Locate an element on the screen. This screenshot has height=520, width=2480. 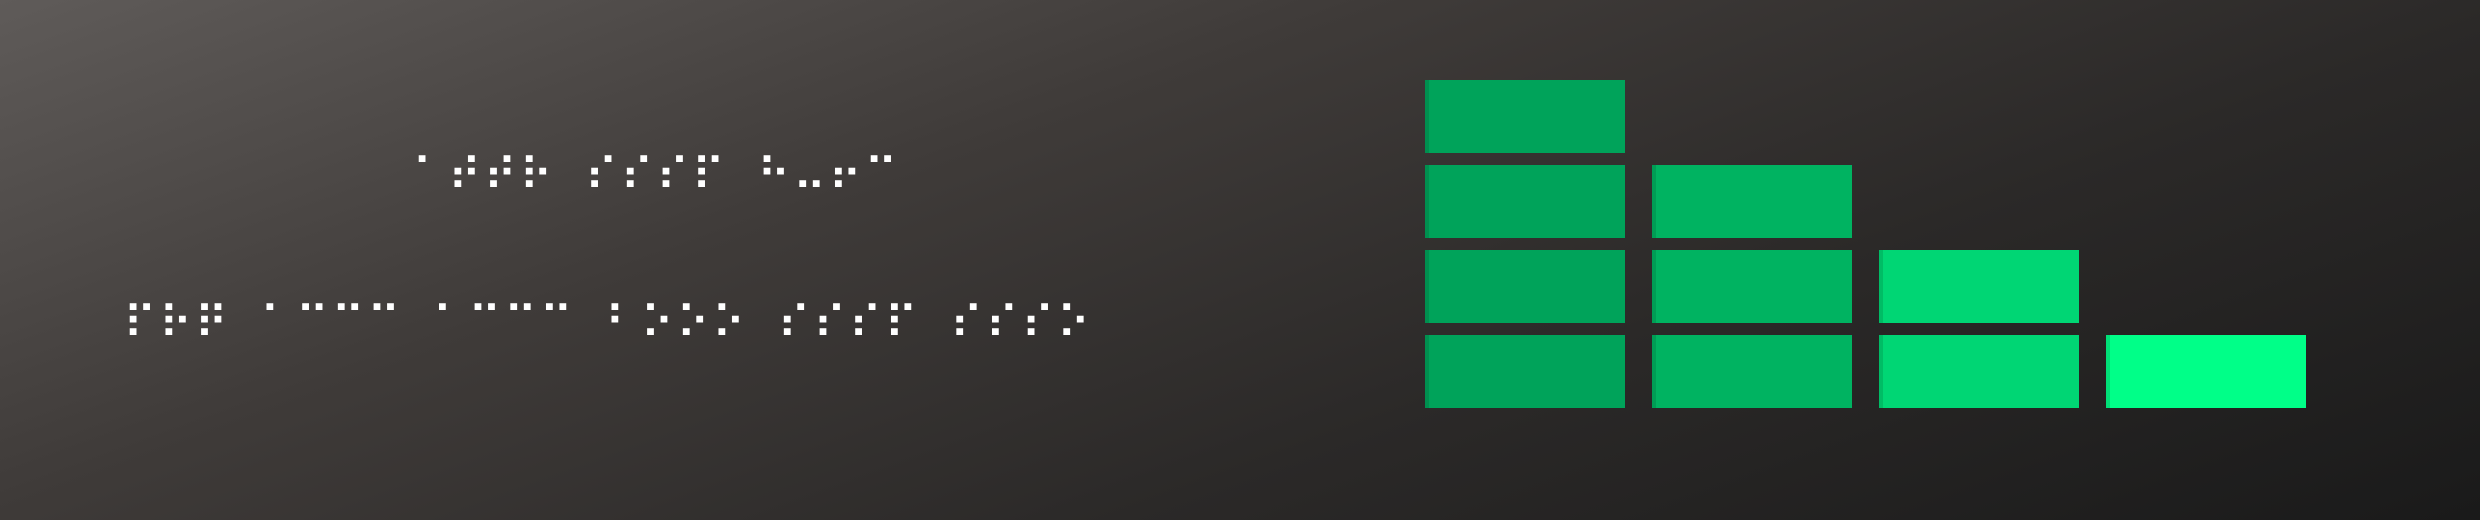
braille-line-bottom: ⠏⠗⠟ ⠁⠉⠉⠉ ⠁⠉⠉⠉ ⠃⠕⠕⠕ ⠎⠎⠎⠏ ⠎⠎⠎⠕ is located at coordinates (608, 323).